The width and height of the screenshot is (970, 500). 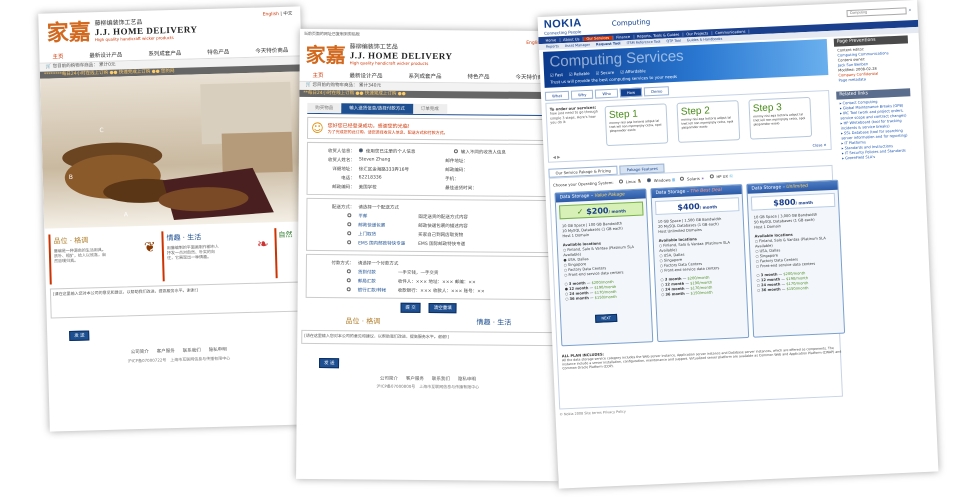 What do you see at coordinates (692, 178) in the screenshot?
I see `os-solaris: Solaris ☀` at bounding box center [692, 178].